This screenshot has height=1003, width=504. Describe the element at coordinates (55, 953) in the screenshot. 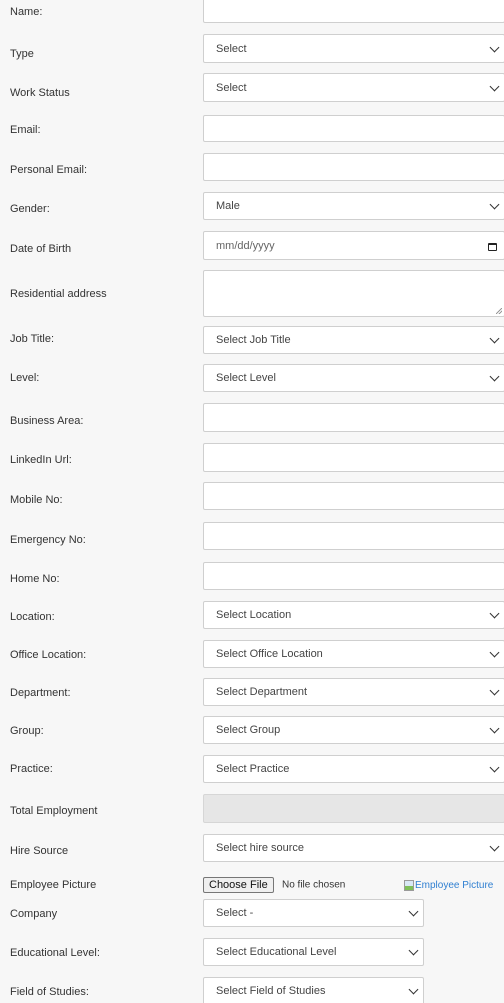

I see `educational-level-label: Educational Level:` at that location.